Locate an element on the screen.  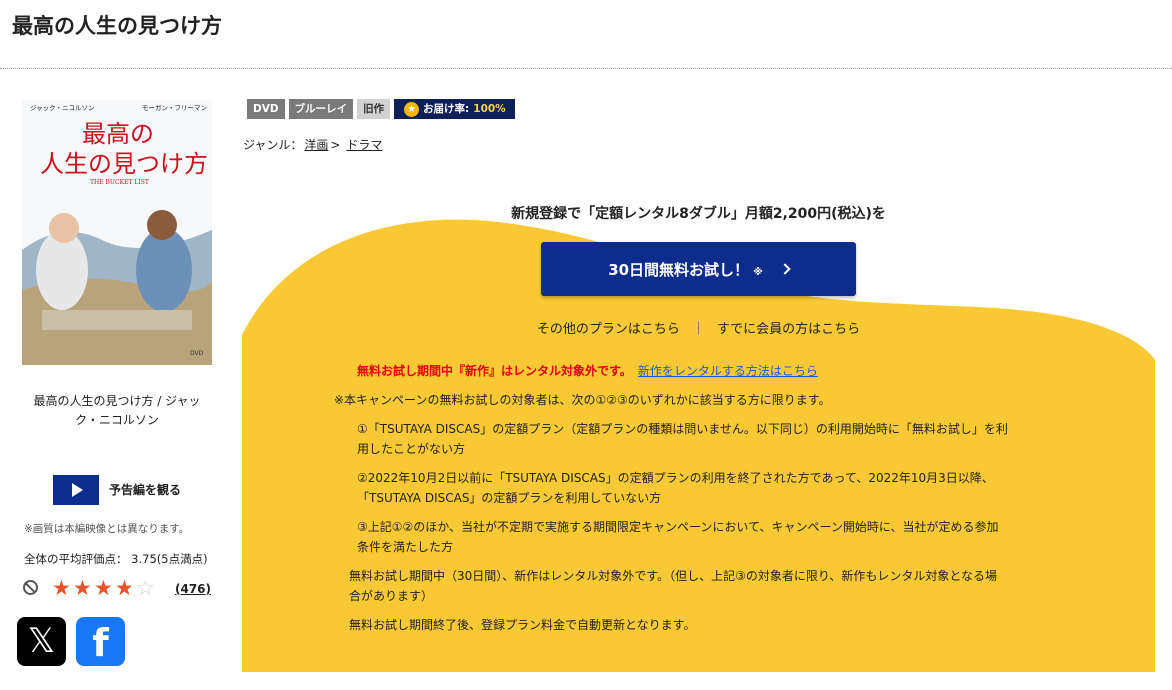
new-release-rental-link: 新作をレンタルする方法はこちら is located at coordinates (728, 371).